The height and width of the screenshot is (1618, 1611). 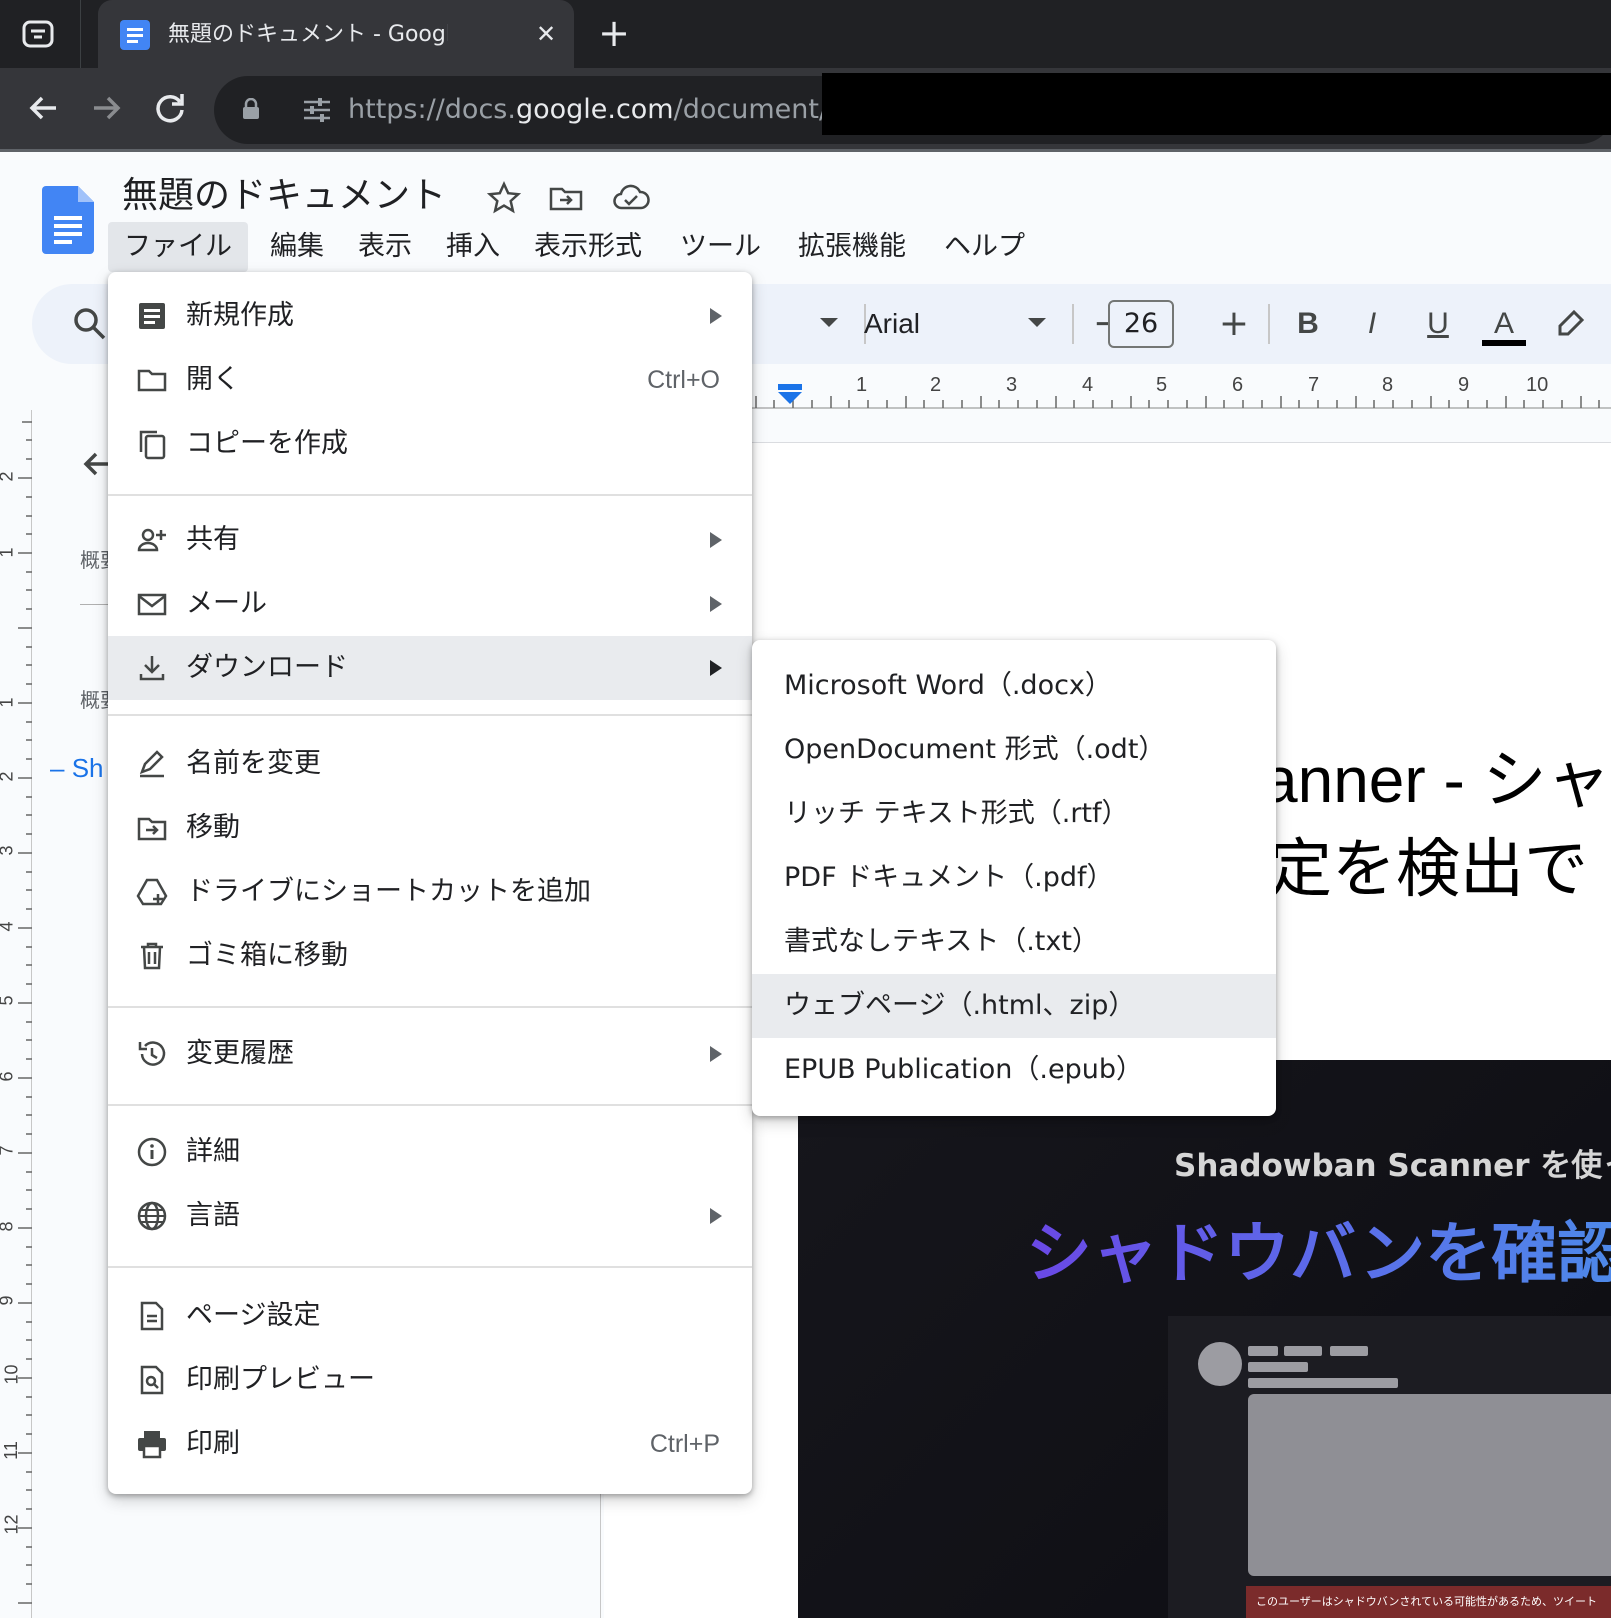 I want to click on document-title: 無題のドキュメント, so click(x=284, y=196).